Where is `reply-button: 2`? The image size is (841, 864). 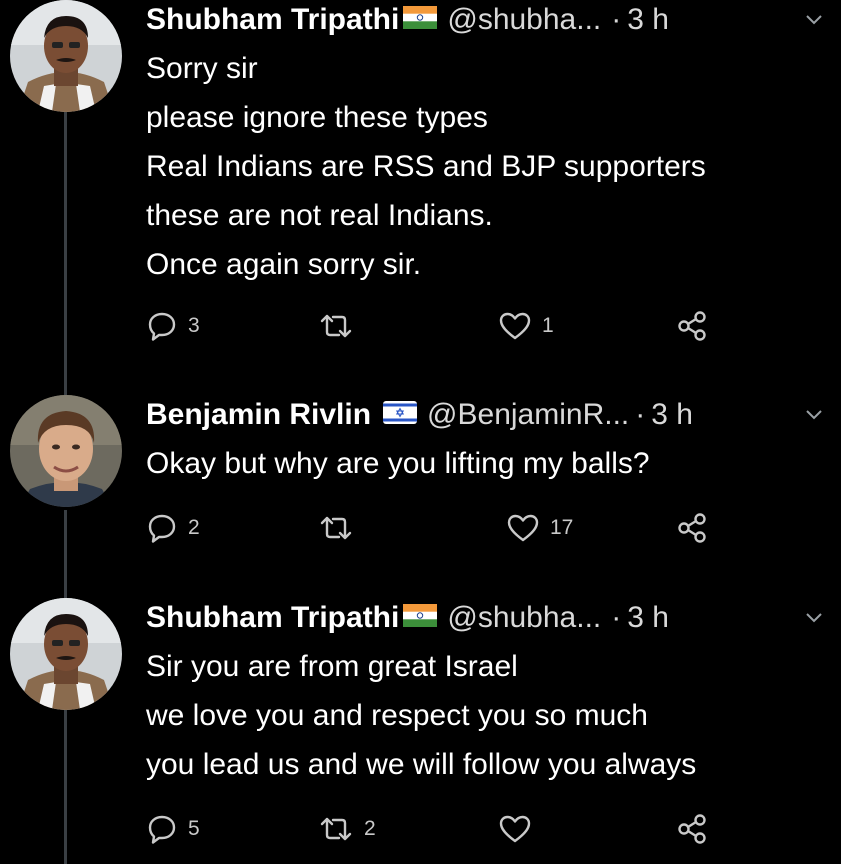 reply-button: 2 is located at coordinates (173, 528).